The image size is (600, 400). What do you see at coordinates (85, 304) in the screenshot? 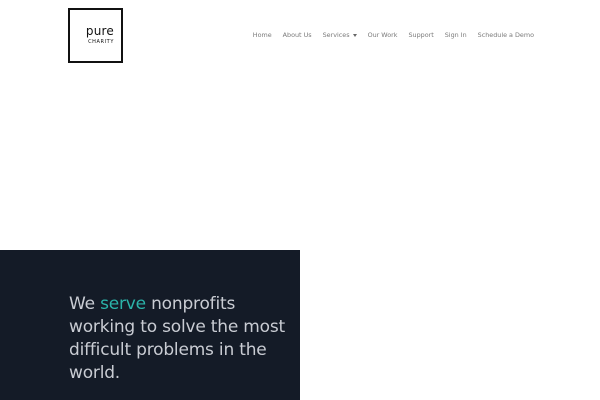
I see `hero-pre: We` at bounding box center [85, 304].